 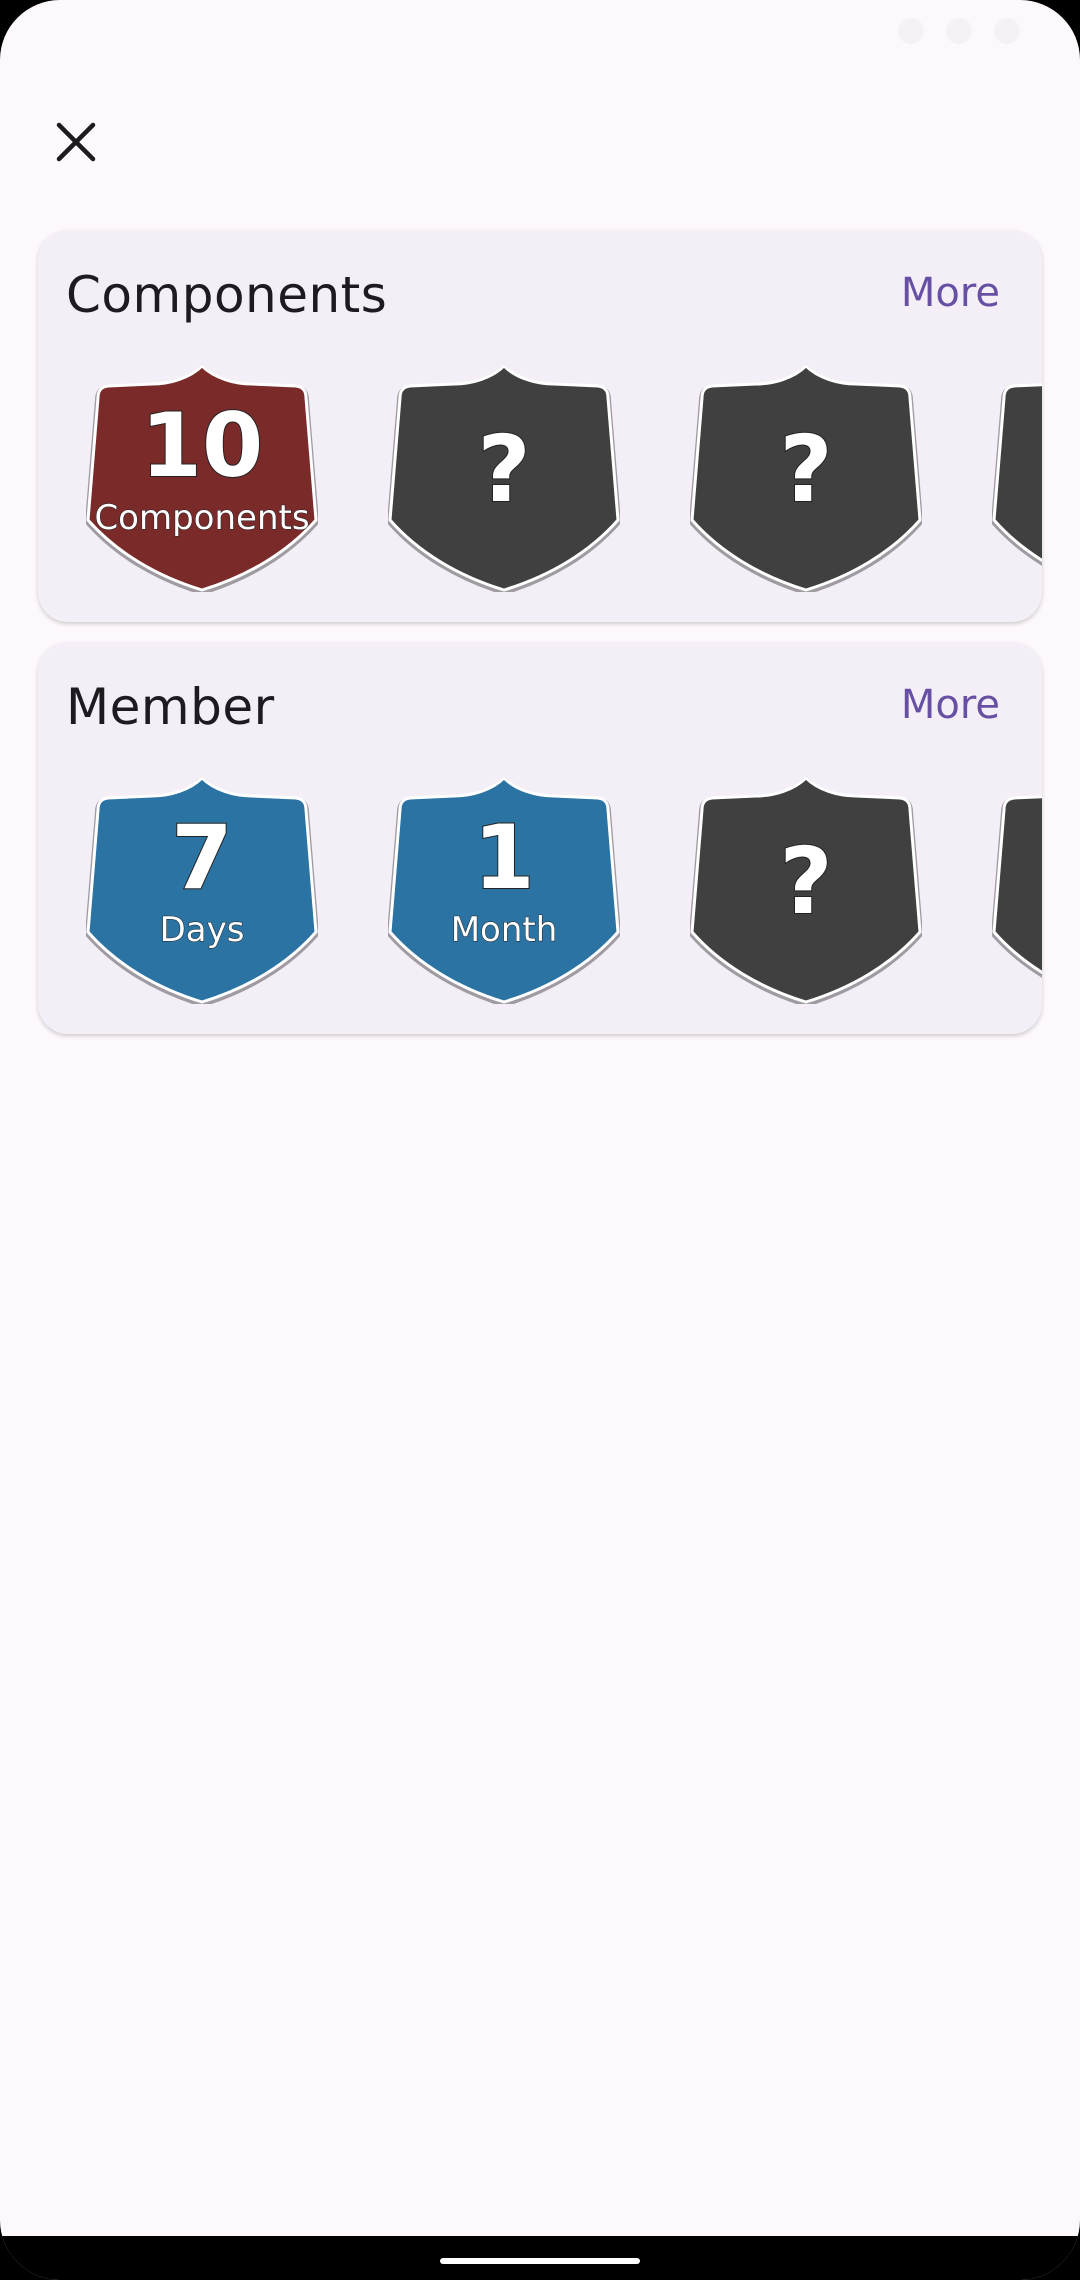 What do you see at coordinates (170, 707) in the screenshot?
I see `section-title: Member` at bounding box center [170, 707].